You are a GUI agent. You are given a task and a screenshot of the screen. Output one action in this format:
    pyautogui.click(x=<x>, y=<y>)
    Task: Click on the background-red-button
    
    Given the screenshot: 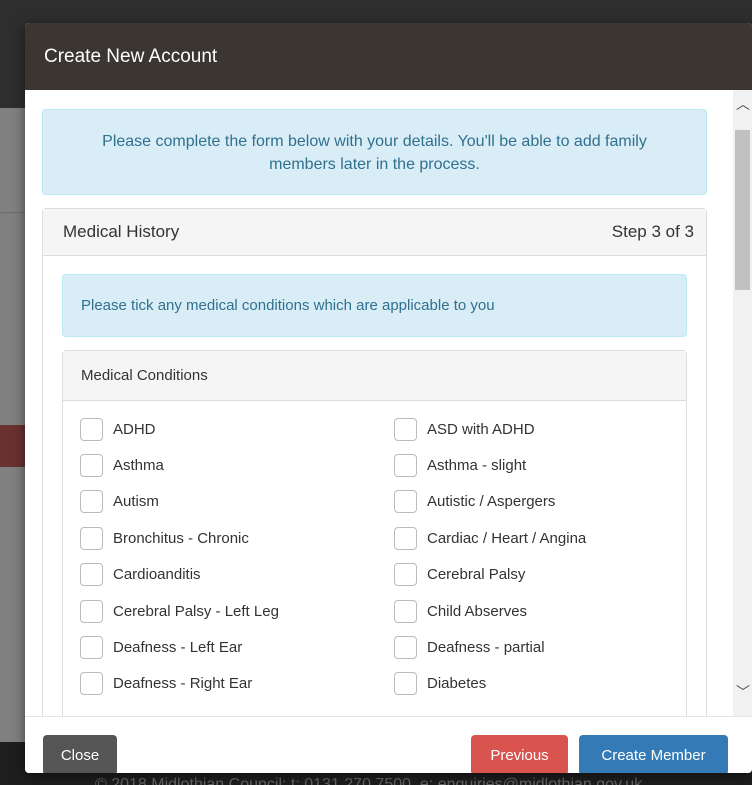 What is the action you would take?
    pyautogui.click(x=12, y=446)
    